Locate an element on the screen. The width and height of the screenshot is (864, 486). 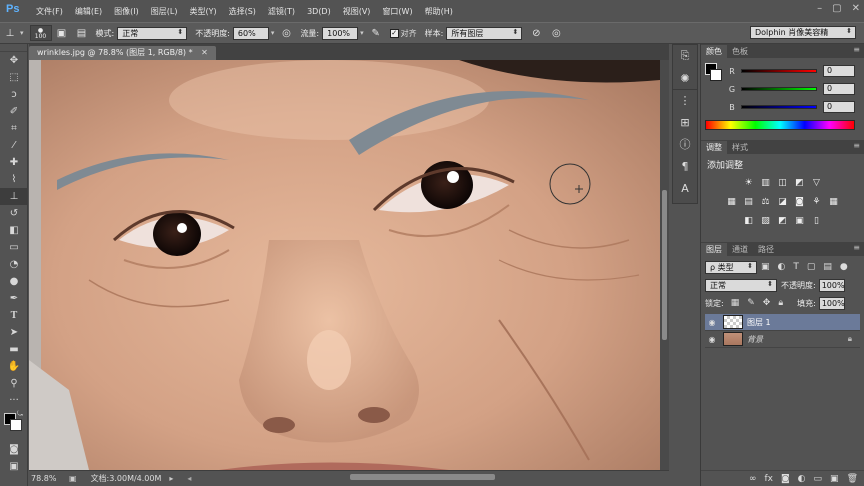
layer-name: 图层 1 is located at coordinates (759, 322).